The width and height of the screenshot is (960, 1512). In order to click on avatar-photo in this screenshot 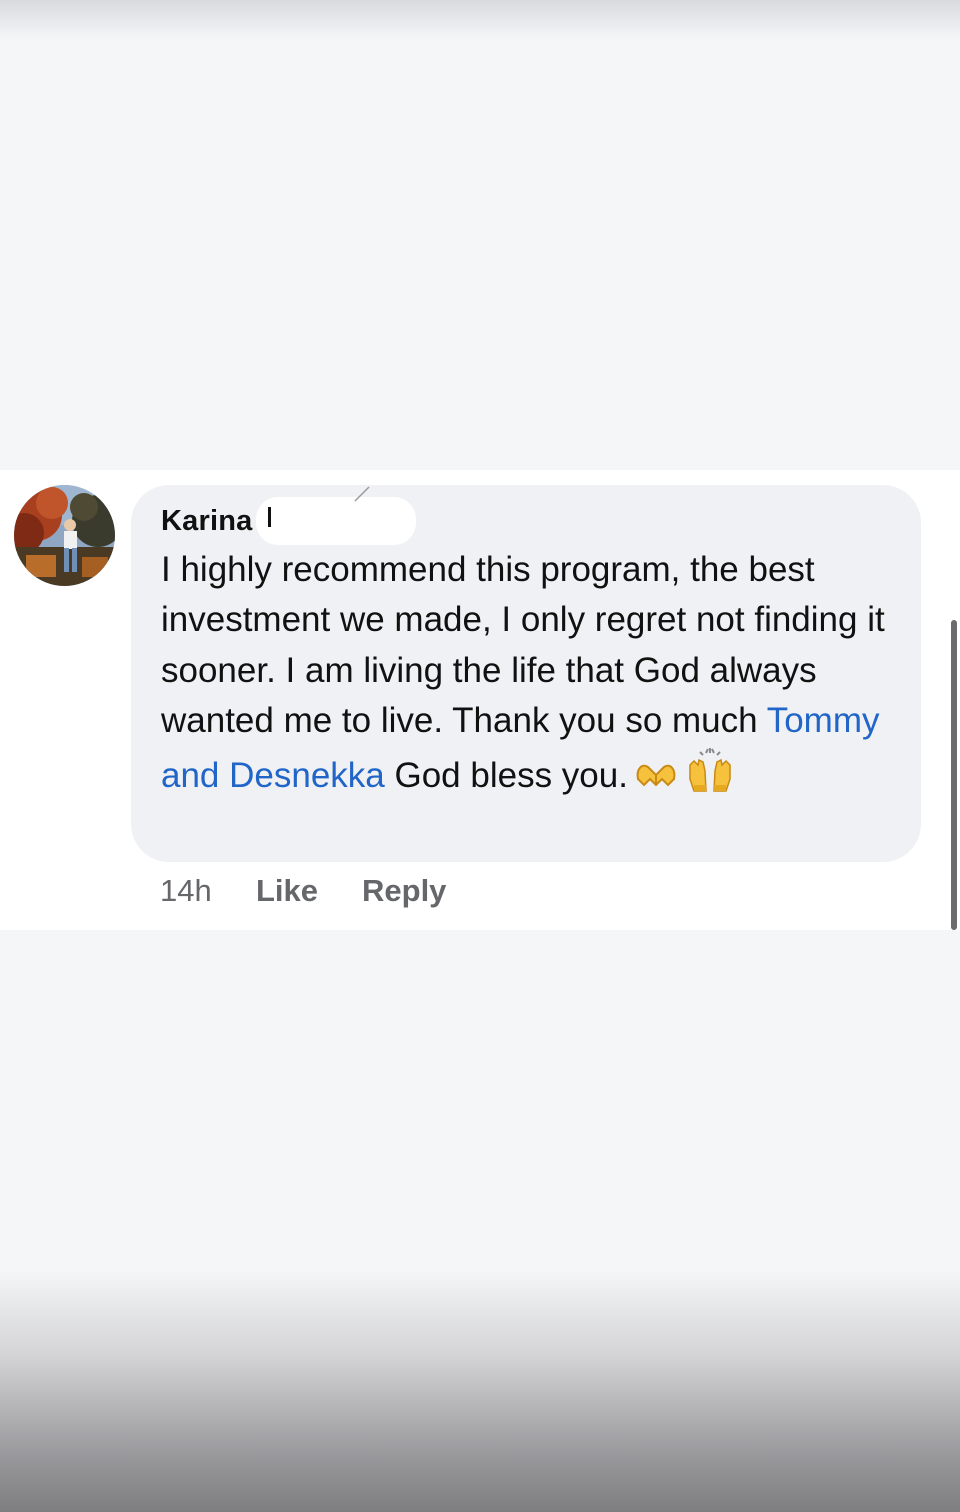, I will do `click(64, 535)`.